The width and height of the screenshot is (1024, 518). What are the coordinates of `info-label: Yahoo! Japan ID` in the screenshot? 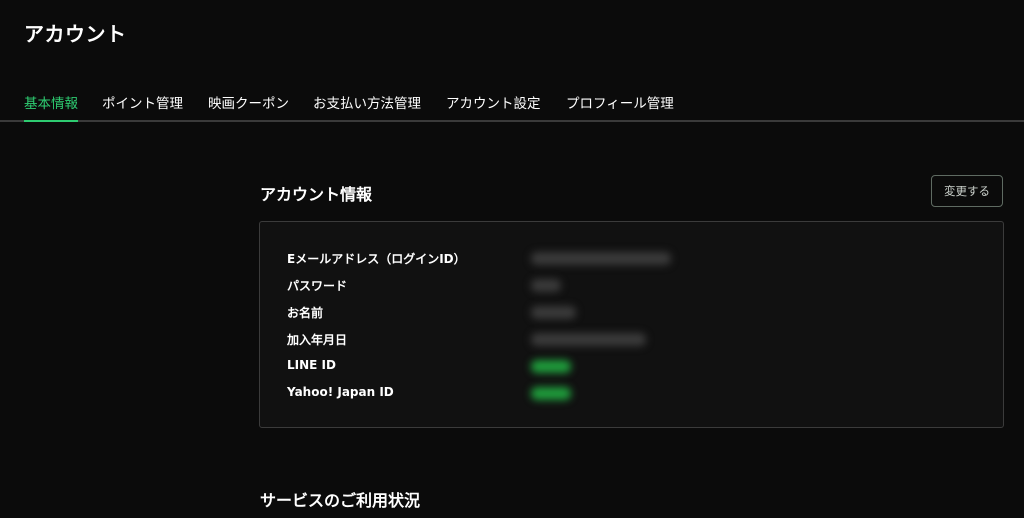 It's located at (340, 392).